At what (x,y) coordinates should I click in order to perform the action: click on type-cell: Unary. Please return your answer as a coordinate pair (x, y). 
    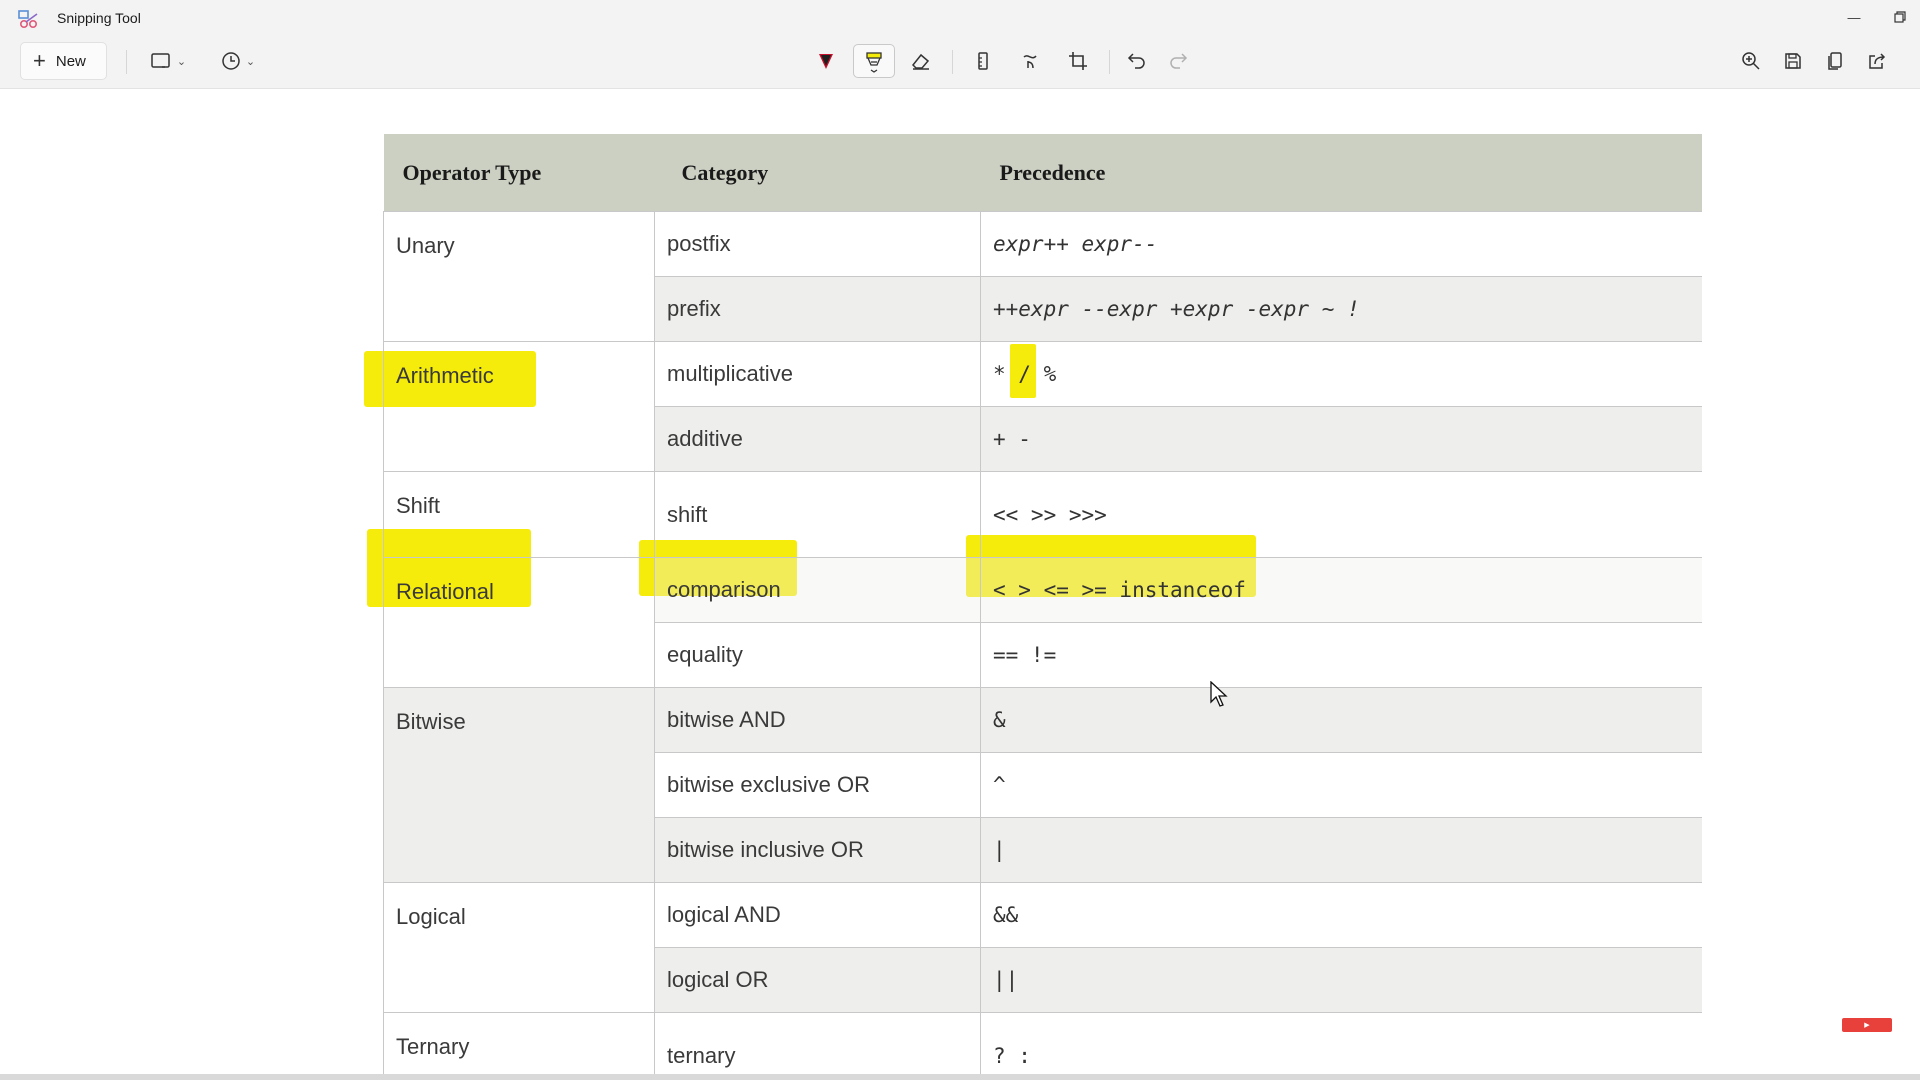
    Looking at the image, I should click on (519, 276).